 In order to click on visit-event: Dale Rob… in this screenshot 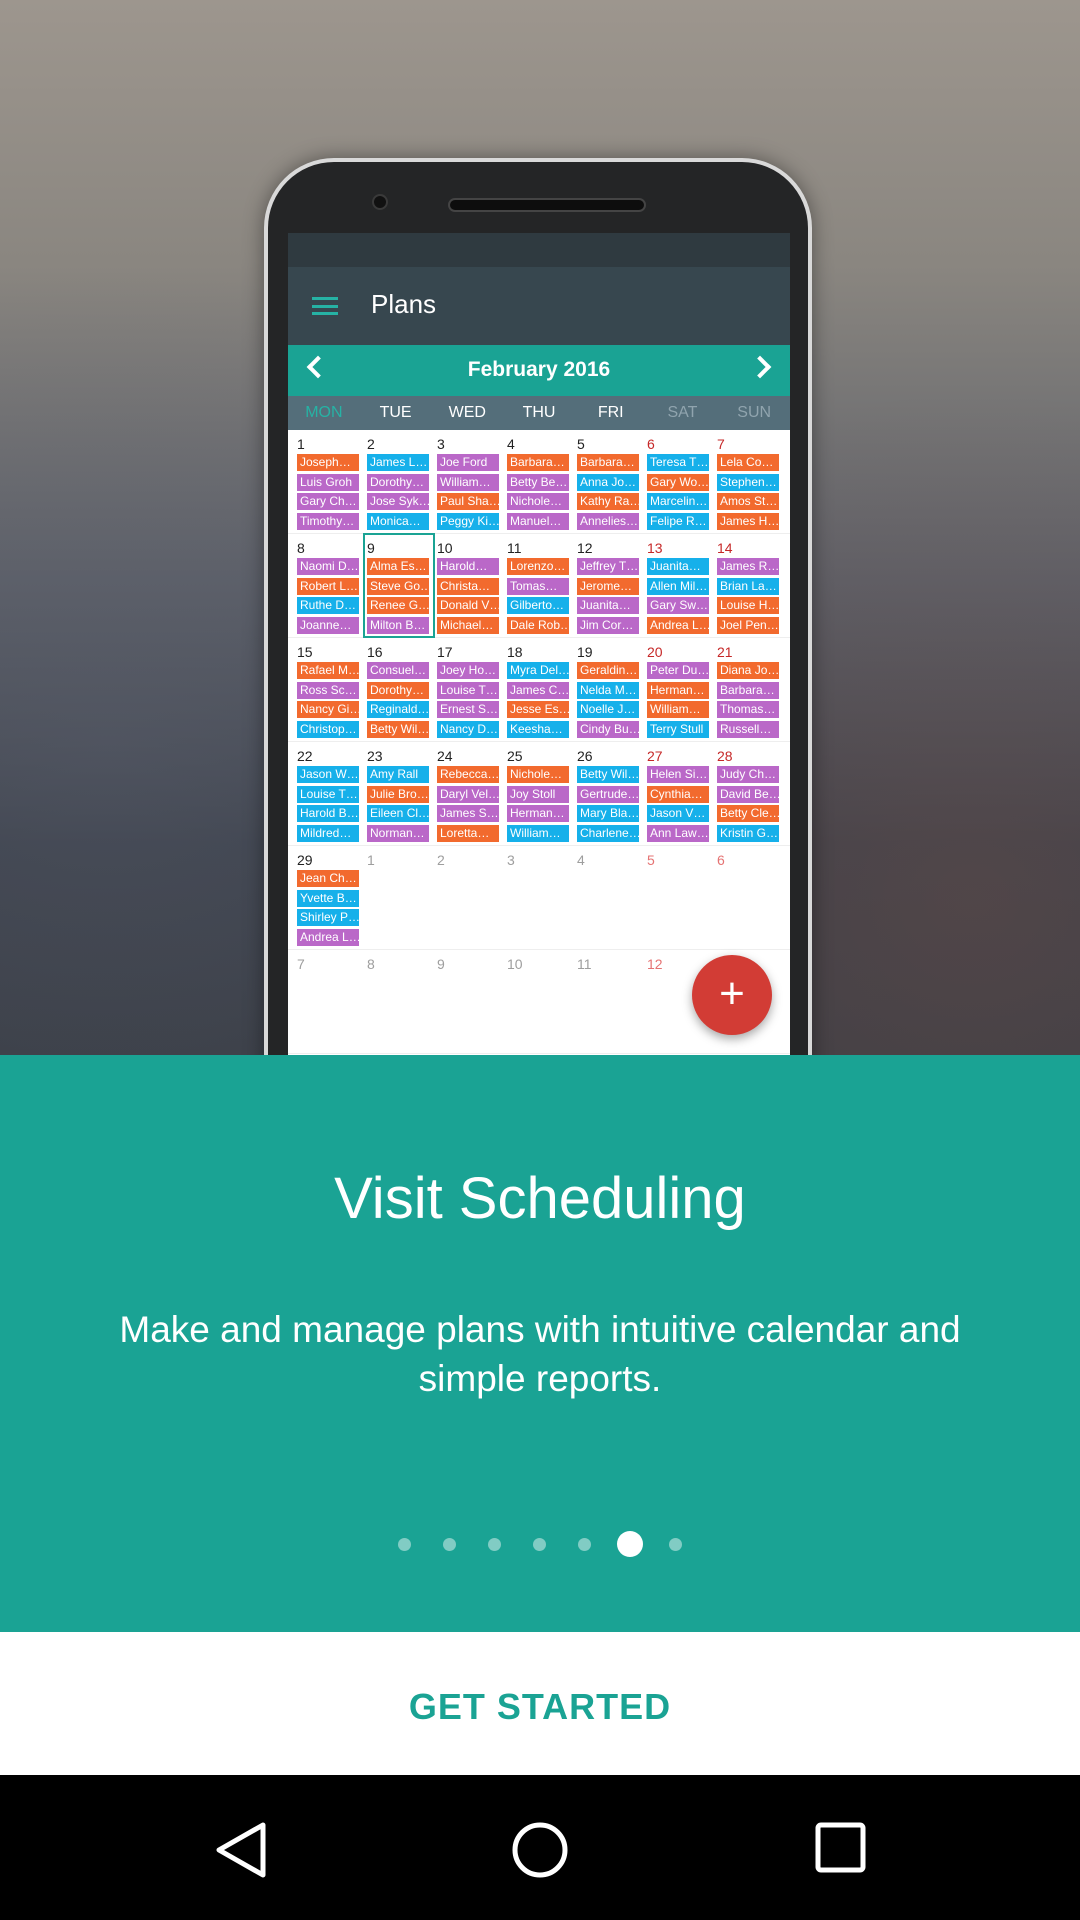, I will do `click(538, 625)`.